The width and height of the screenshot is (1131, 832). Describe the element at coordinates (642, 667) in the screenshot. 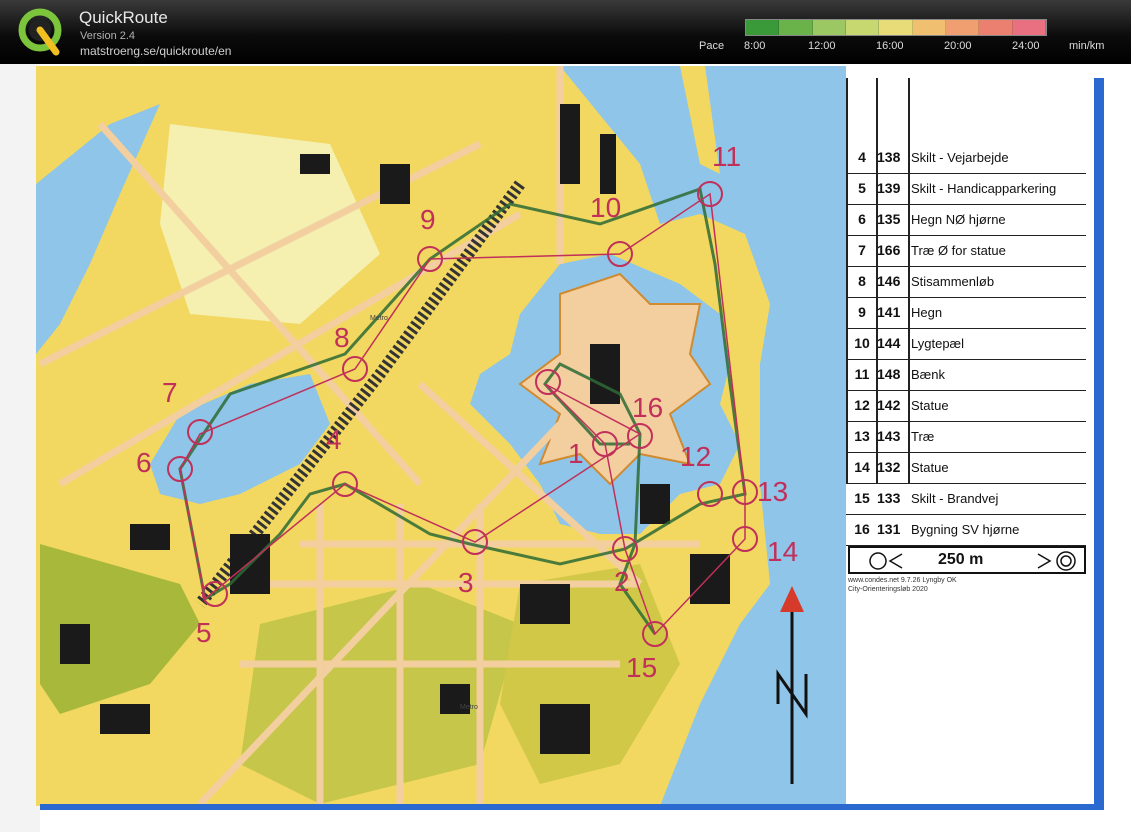

I see `control-label: 15` at that location.